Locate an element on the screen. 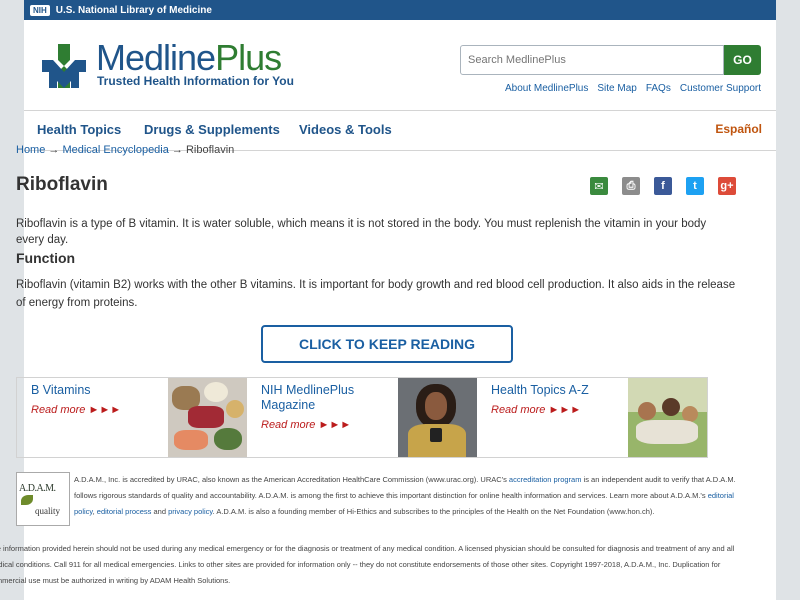 This screenshot has height=600, width=800. accreditation-program-link: accreditation program is located at coordinates (545, 479).